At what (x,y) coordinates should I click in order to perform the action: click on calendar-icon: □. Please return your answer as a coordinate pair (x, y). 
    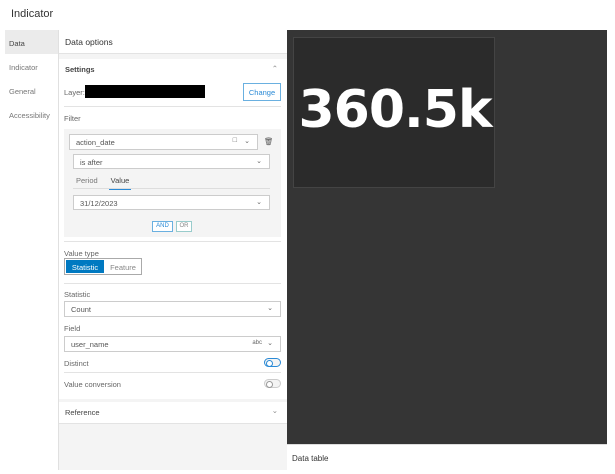
    Looking at the image, I should click on (234, 140).